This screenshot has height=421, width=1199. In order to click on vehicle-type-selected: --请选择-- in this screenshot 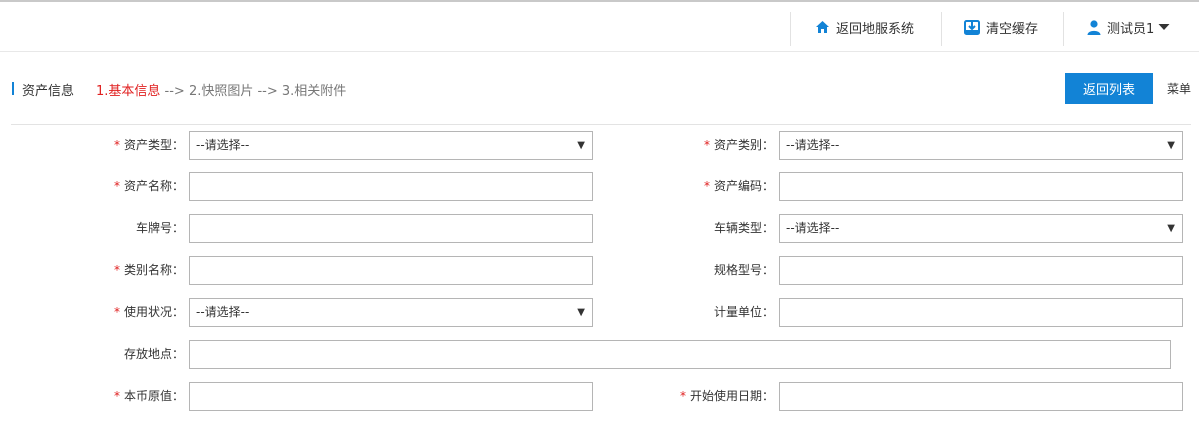, I will do `click(813, 228)`.